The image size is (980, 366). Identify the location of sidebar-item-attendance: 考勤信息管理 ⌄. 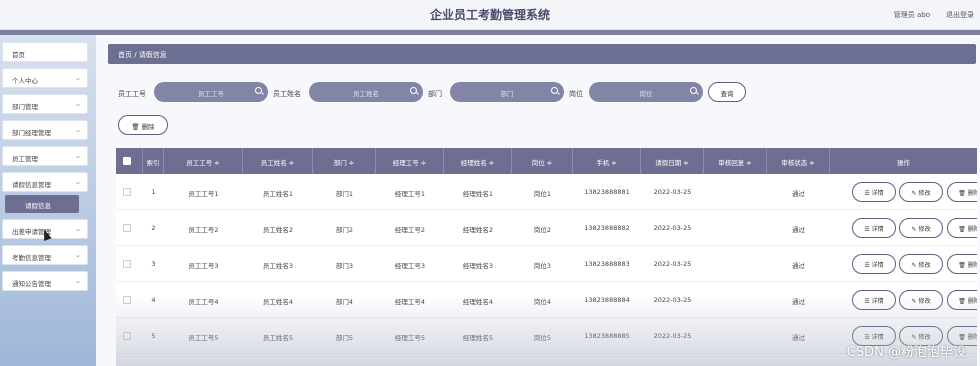
(45, 255).